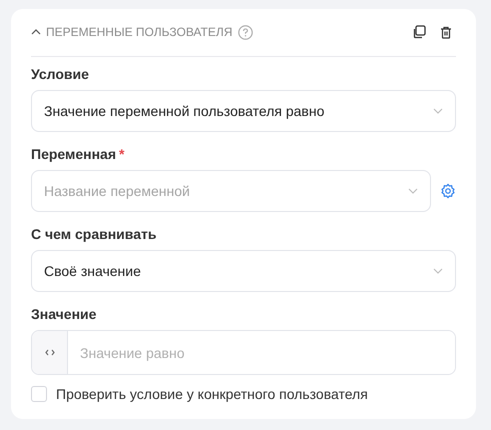 The width and height of the screenshot is (491, 430). Describe the element at coordinates (243, 111) in the screenshot. I see `select-field: Значение переменной пользователя равно` at that location.